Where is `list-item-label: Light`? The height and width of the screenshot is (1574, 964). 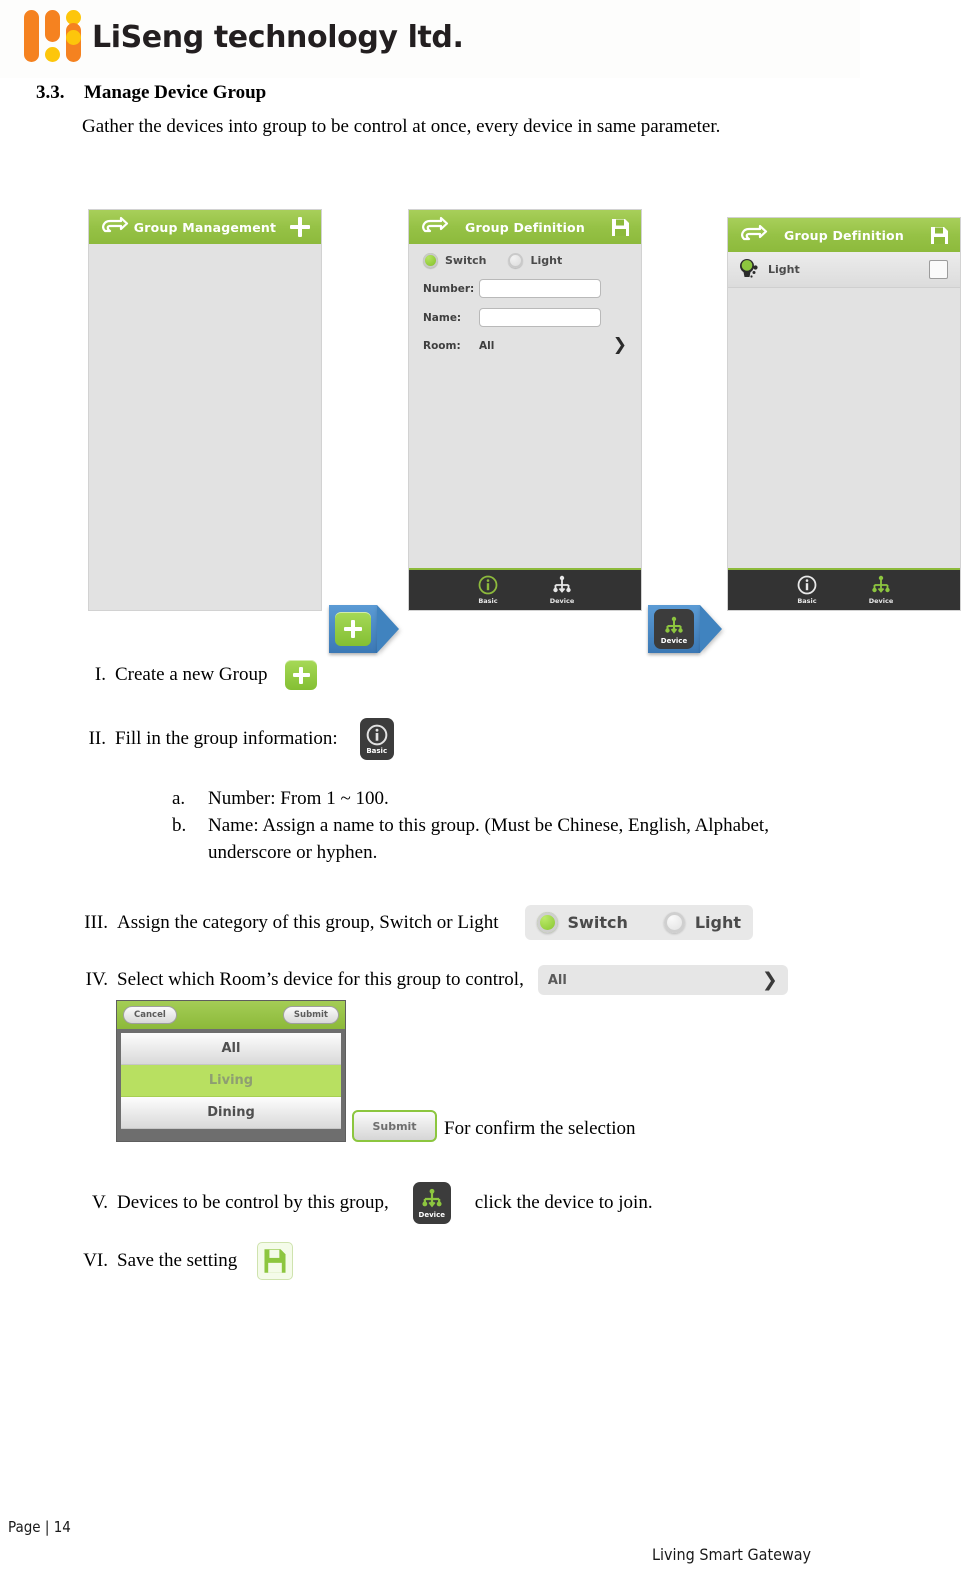 list-item-label: Light is located at coordinates (784, 269).